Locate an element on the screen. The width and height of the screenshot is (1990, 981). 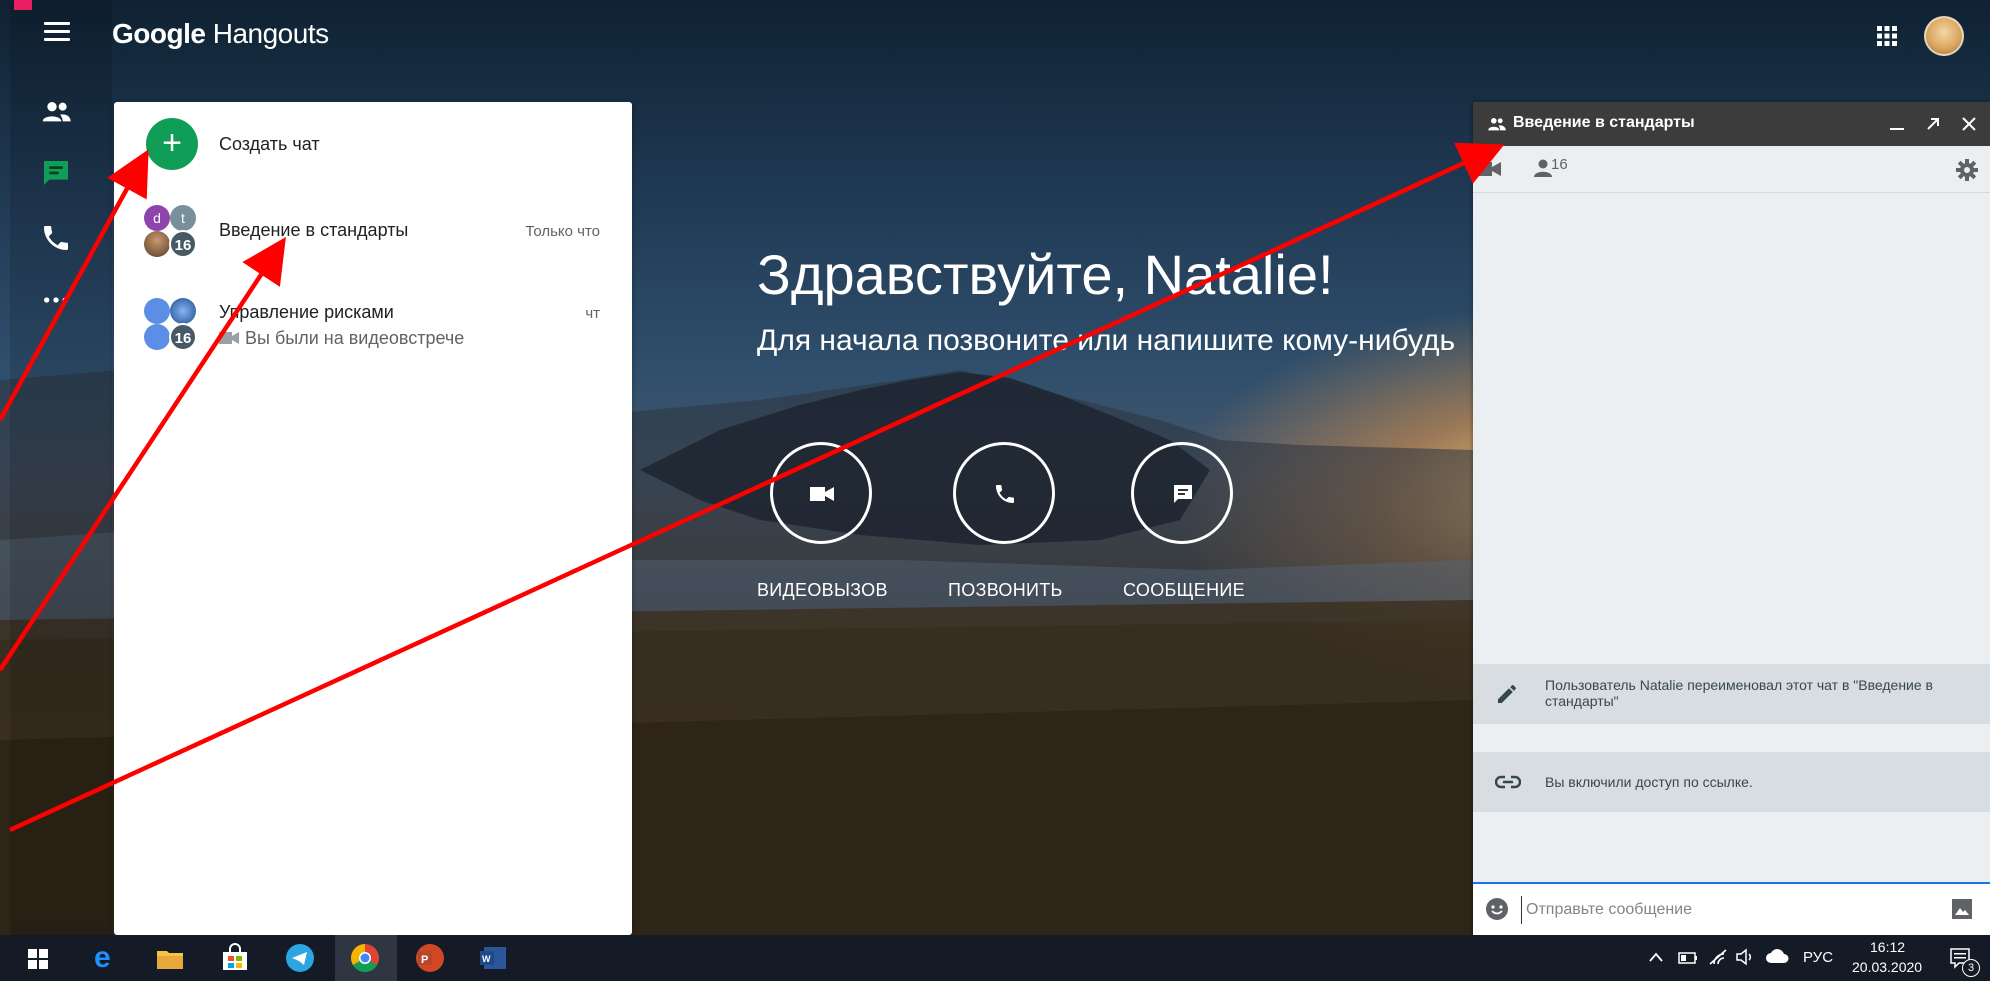
message-button is located at coordinates (1182, 493).